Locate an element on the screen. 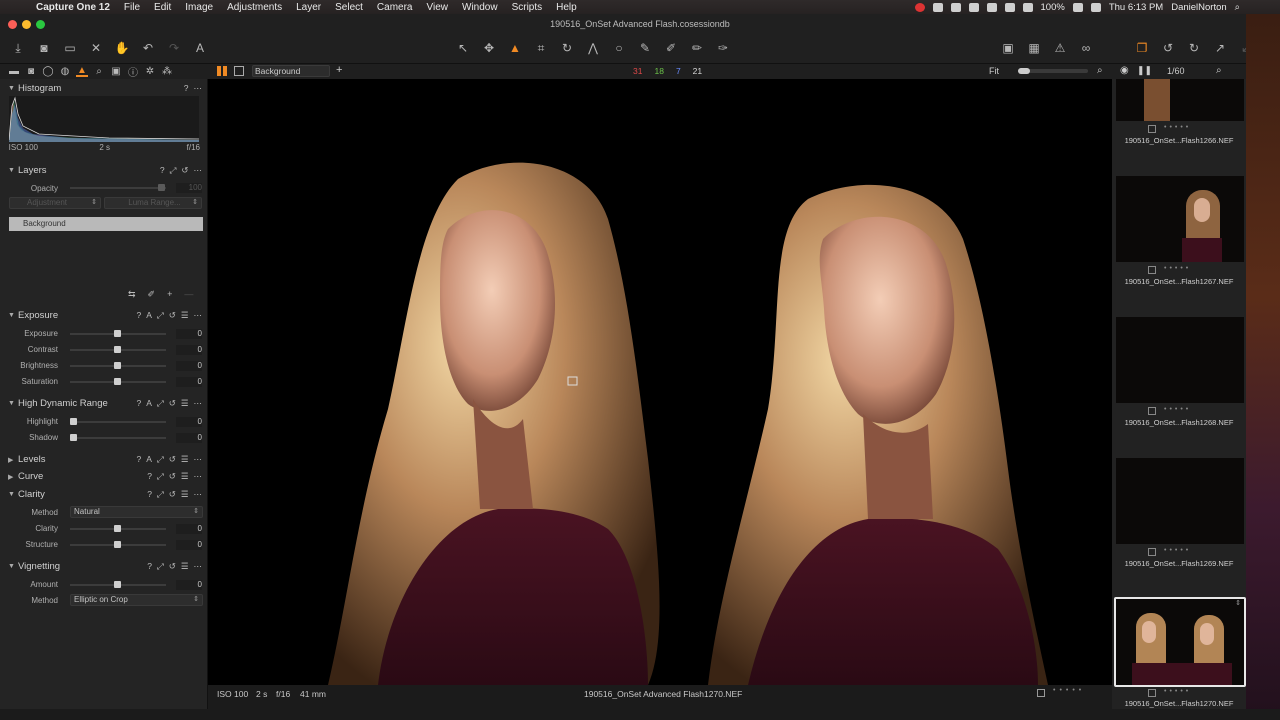  exposure-knob is located at coordinates (117, 333).